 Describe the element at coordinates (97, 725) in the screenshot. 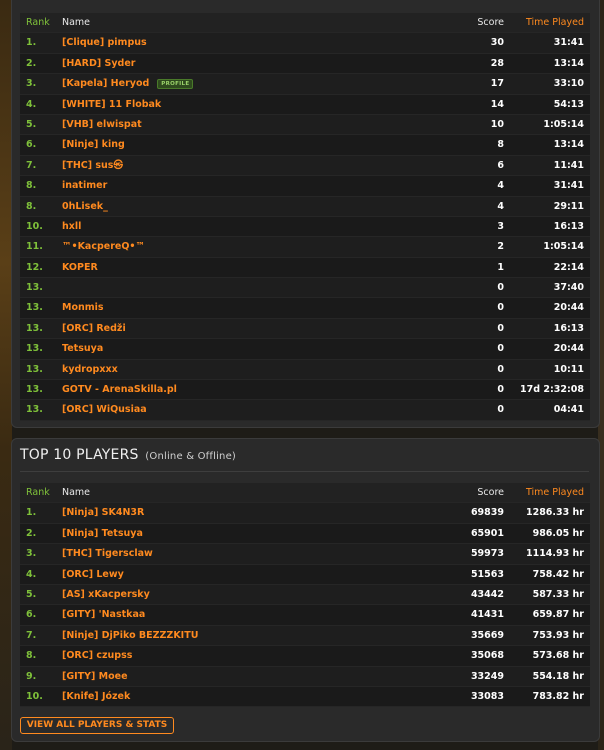

I see `view-all-players-button: VIEW ALL PLAYERS & STATS` at that location.